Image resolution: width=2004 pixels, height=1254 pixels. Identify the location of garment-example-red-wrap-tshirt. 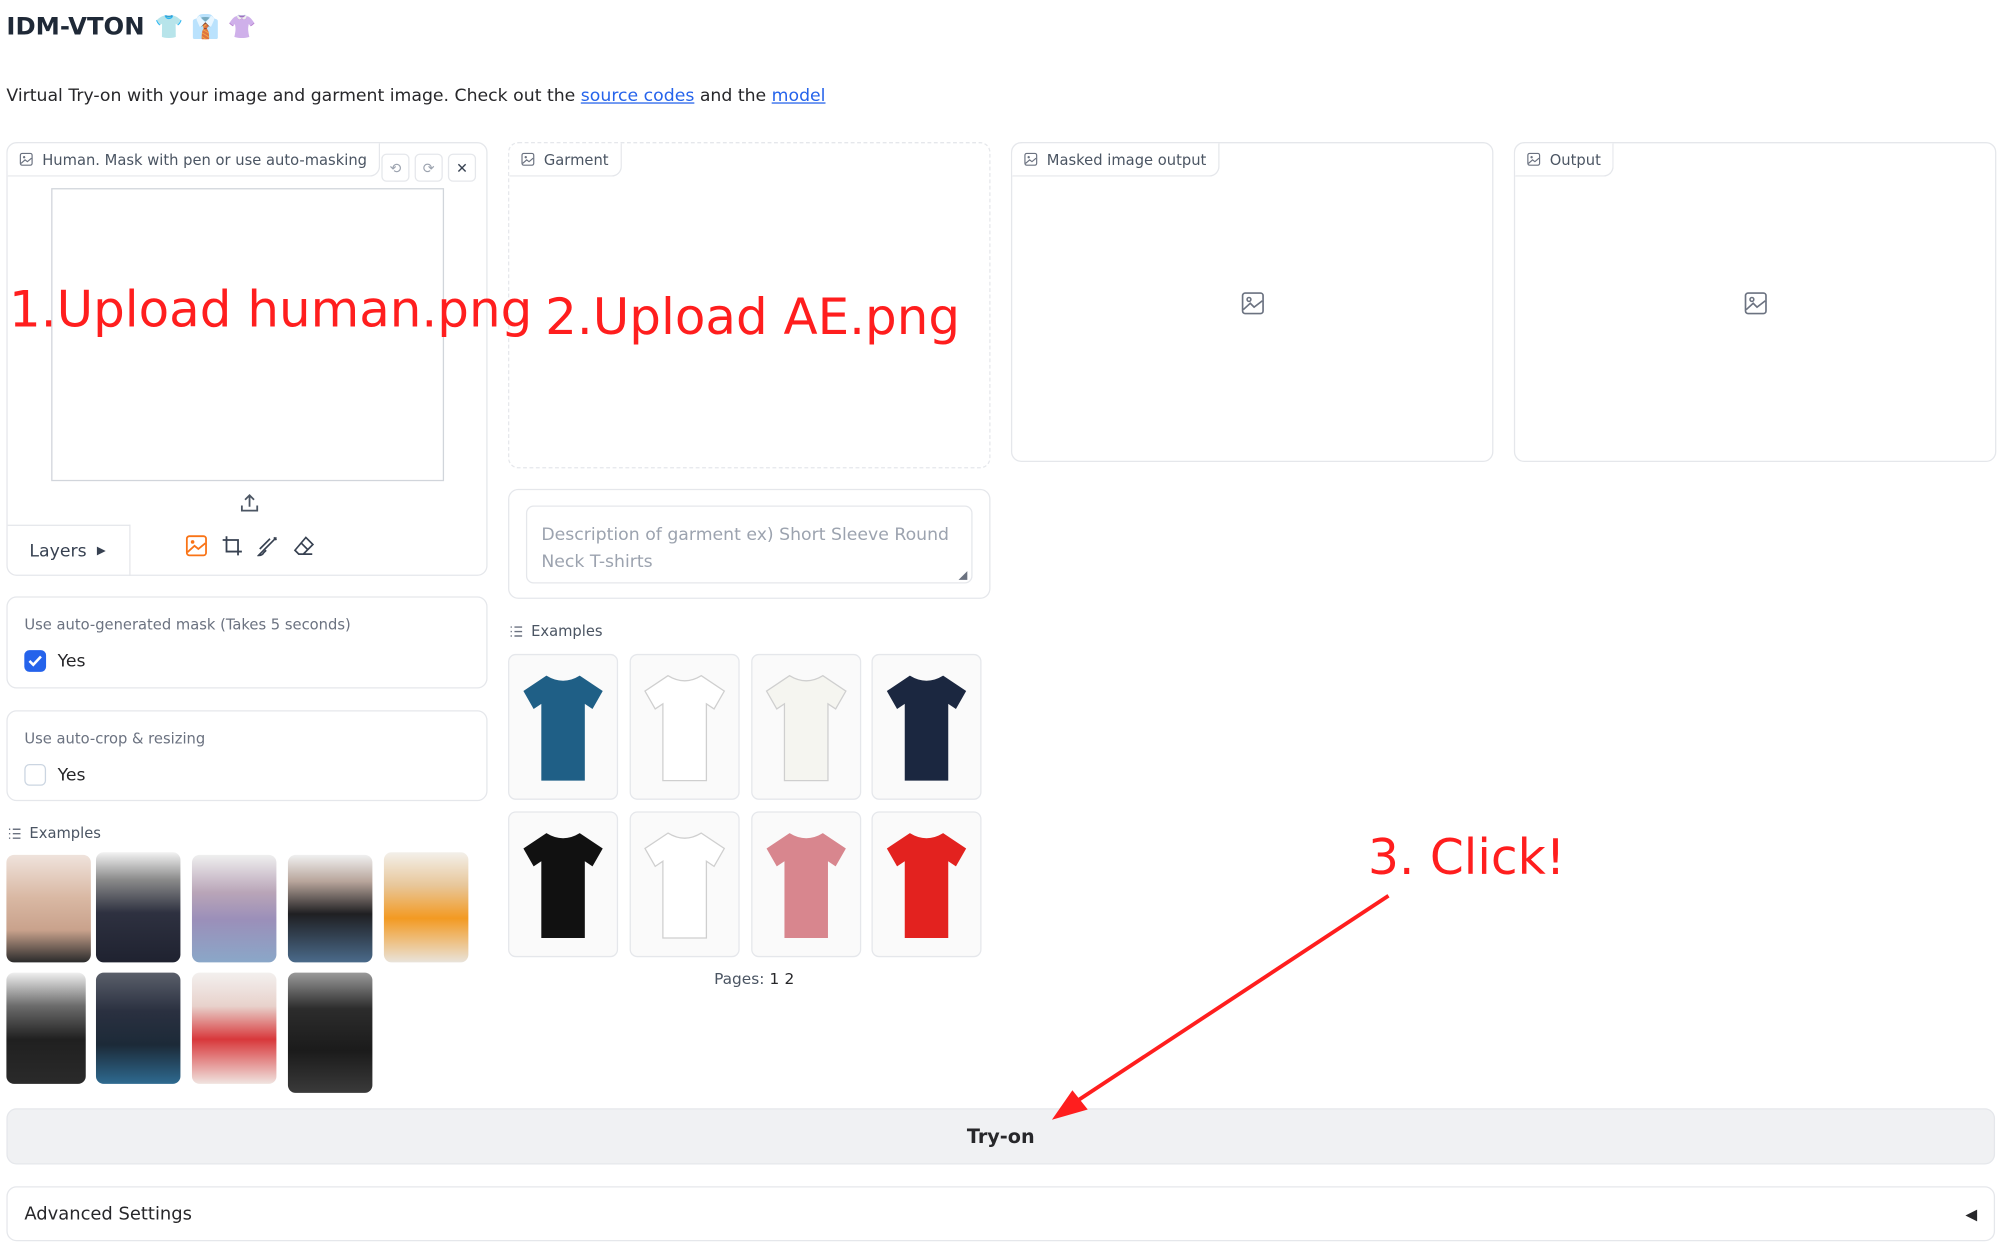
(926, 884).